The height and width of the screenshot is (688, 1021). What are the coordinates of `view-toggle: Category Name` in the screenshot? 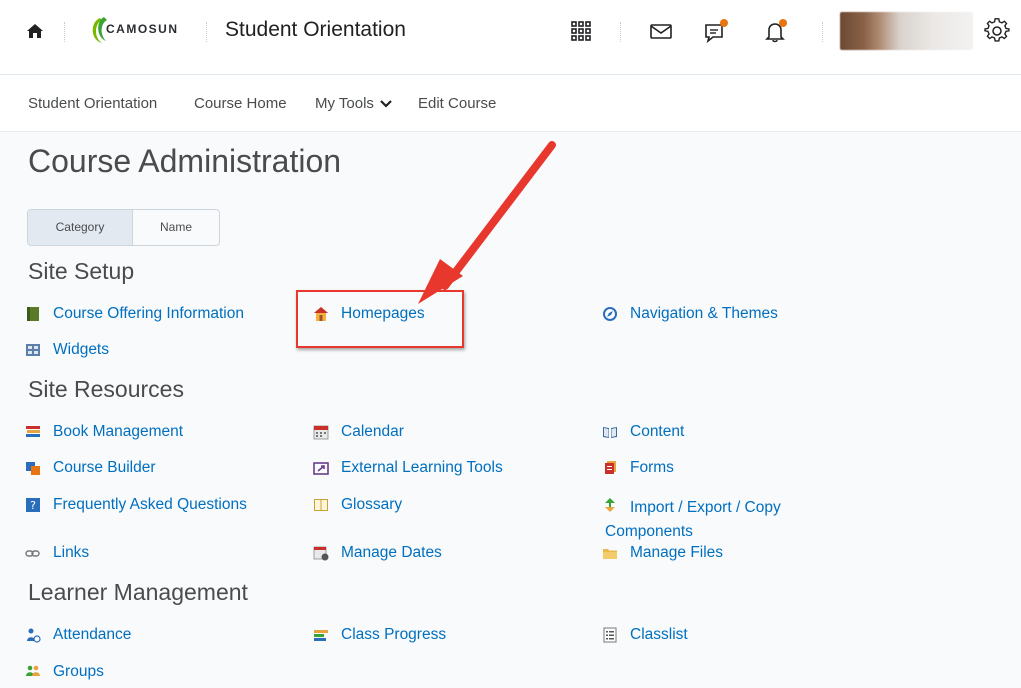 It's located at (123, 227).